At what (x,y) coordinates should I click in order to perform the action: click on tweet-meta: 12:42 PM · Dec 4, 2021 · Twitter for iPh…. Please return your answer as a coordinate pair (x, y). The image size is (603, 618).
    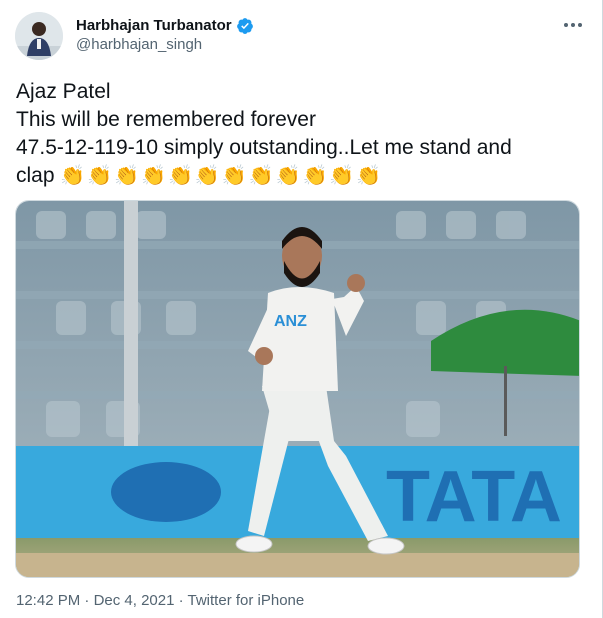
    Looking at the image, I should click on (160, 600).